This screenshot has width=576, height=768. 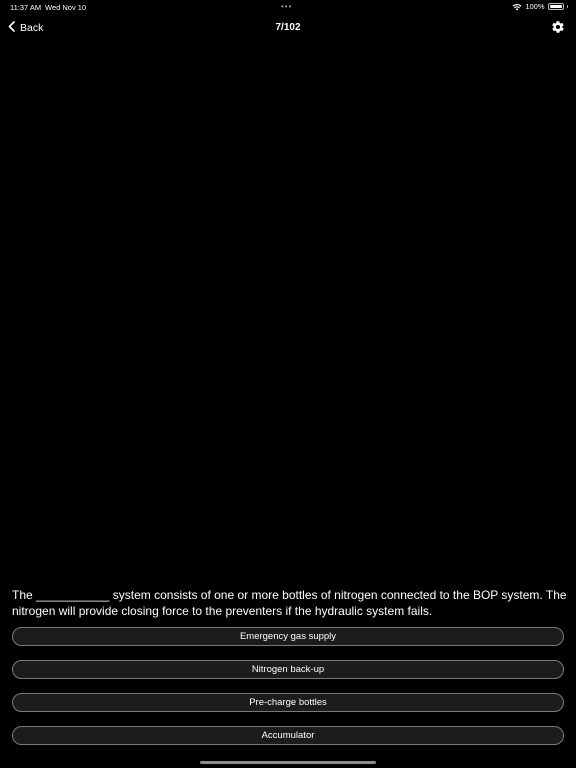 I want to click on gear-icon, so click(x=558, y=27).